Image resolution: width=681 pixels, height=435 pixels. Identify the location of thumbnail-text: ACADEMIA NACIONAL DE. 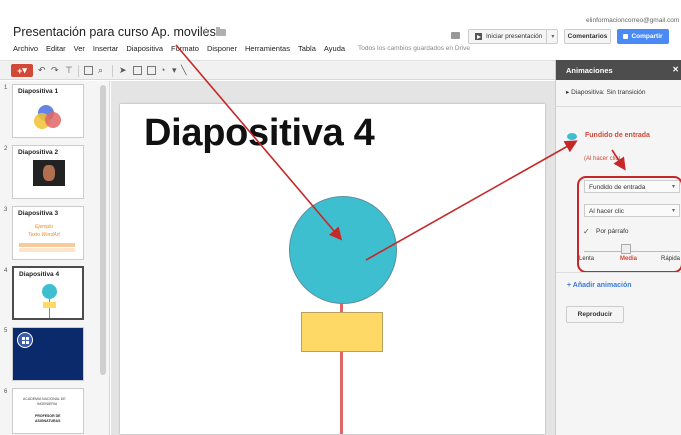
(44, 399).